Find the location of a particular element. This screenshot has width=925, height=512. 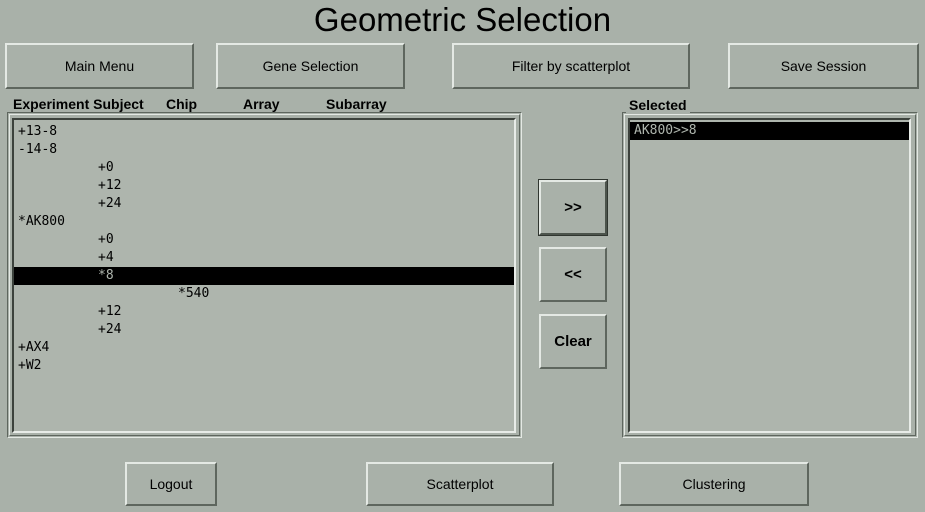

clear-selected-button-label: Clear is located at coordinates (573, 341).